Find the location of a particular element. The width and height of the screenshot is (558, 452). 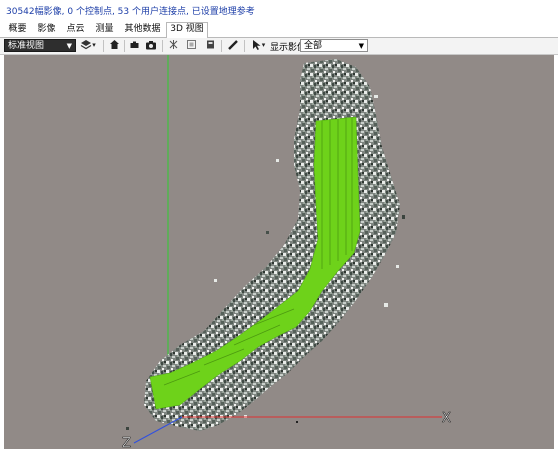

ruler-icon is located at coordinates (232, 45).